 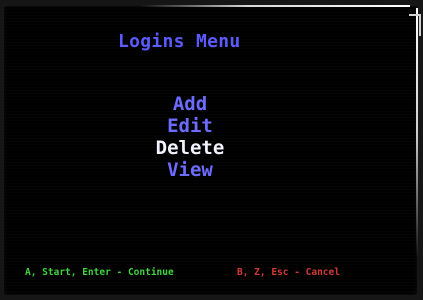 I want to click on menu-title: Logins Menu, so click(x=179, y=41).